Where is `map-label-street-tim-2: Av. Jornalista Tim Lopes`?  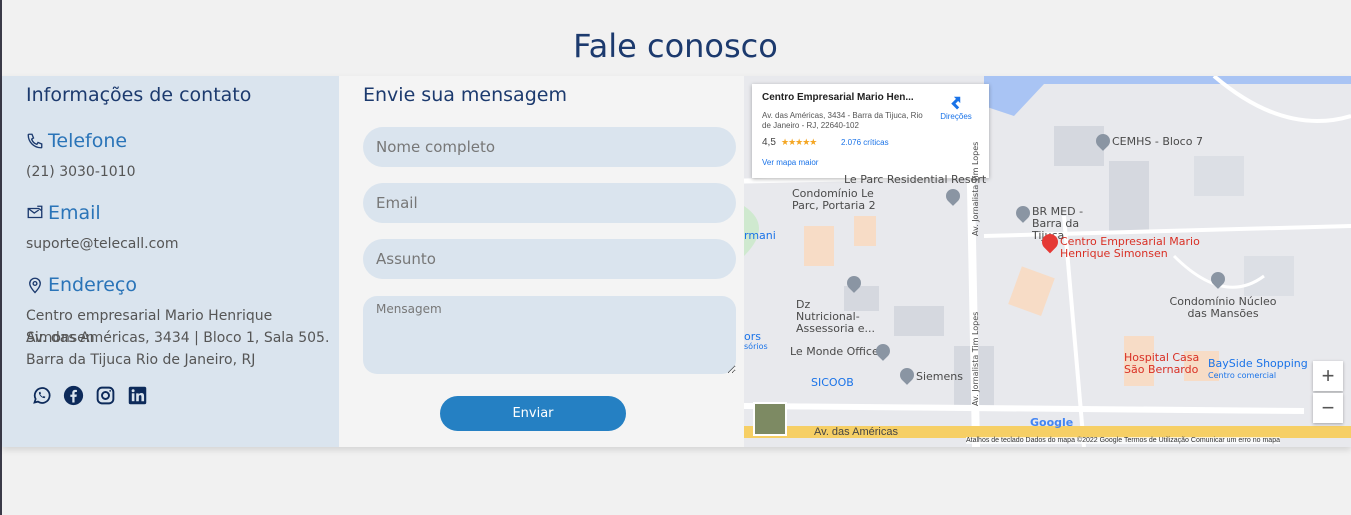
map-label-street-tim-2: Av. Jornalista Tim Lopes is located at coordinates (975, 358).